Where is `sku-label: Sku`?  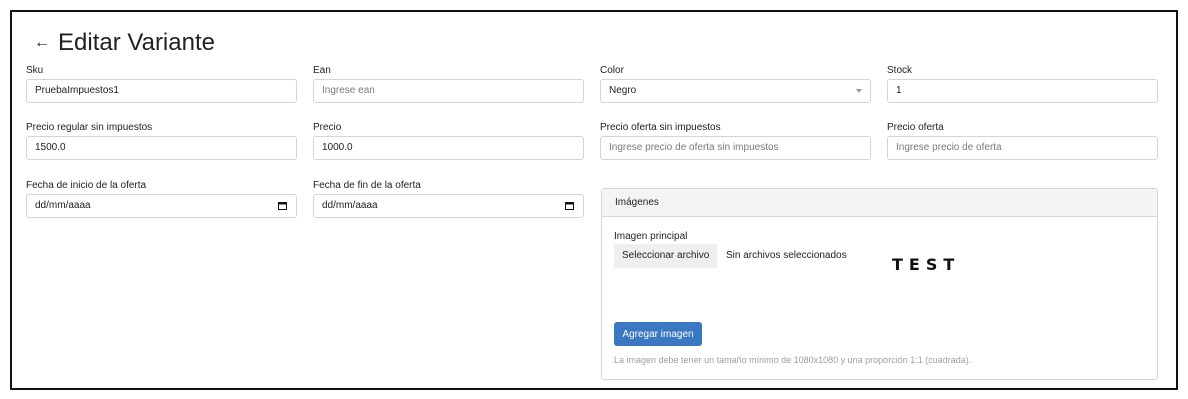 sku-label: Sku is located at coordinates (35, 70).